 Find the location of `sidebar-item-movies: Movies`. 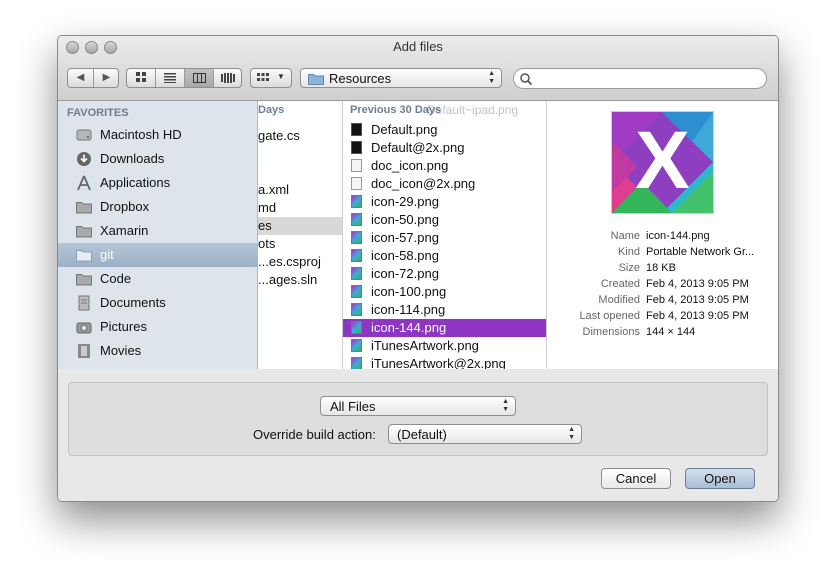

sidebar-item-movies: Movies is located at coordinates (157, 351).